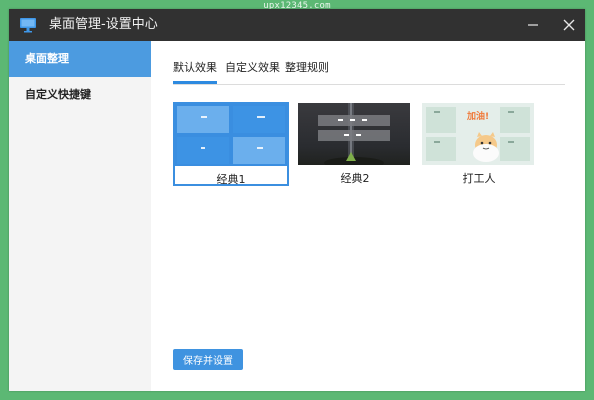 This screenshot has height=400, width=594. Describe the element at coordinates (479, 178) in the screenshot. I see `theme-card-label: 打工人` at that location.